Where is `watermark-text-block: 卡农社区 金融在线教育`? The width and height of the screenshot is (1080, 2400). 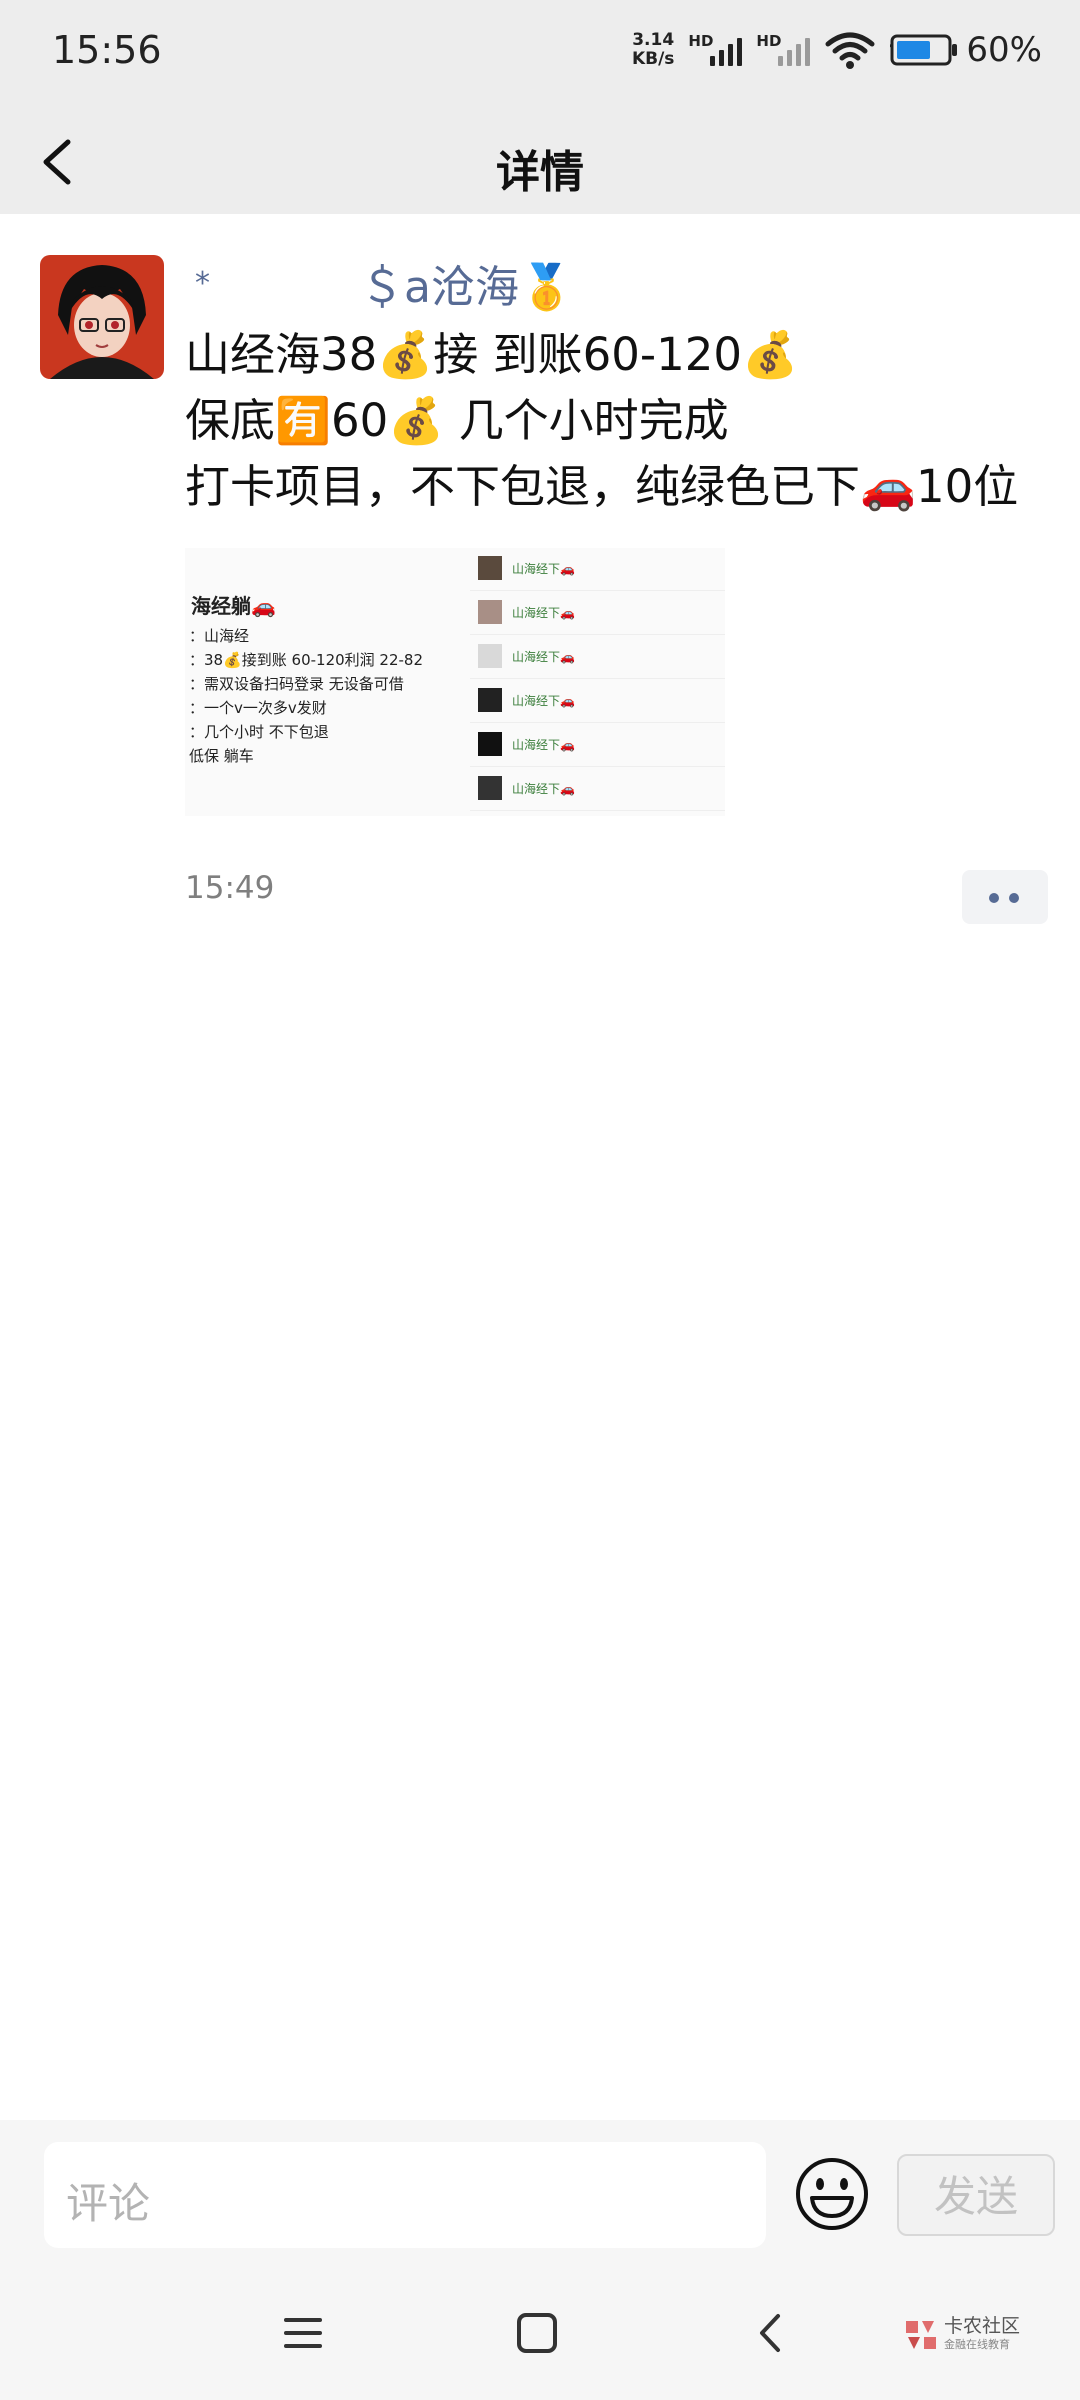
watermark-text-block: 卡农社区 金融在线教育 is located at coordinates (982, 2334).